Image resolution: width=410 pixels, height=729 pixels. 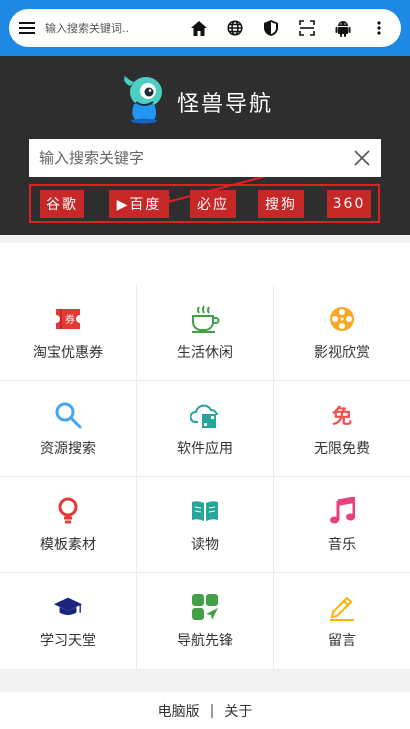 I want to click on search-input, so click(x=186, y=158).